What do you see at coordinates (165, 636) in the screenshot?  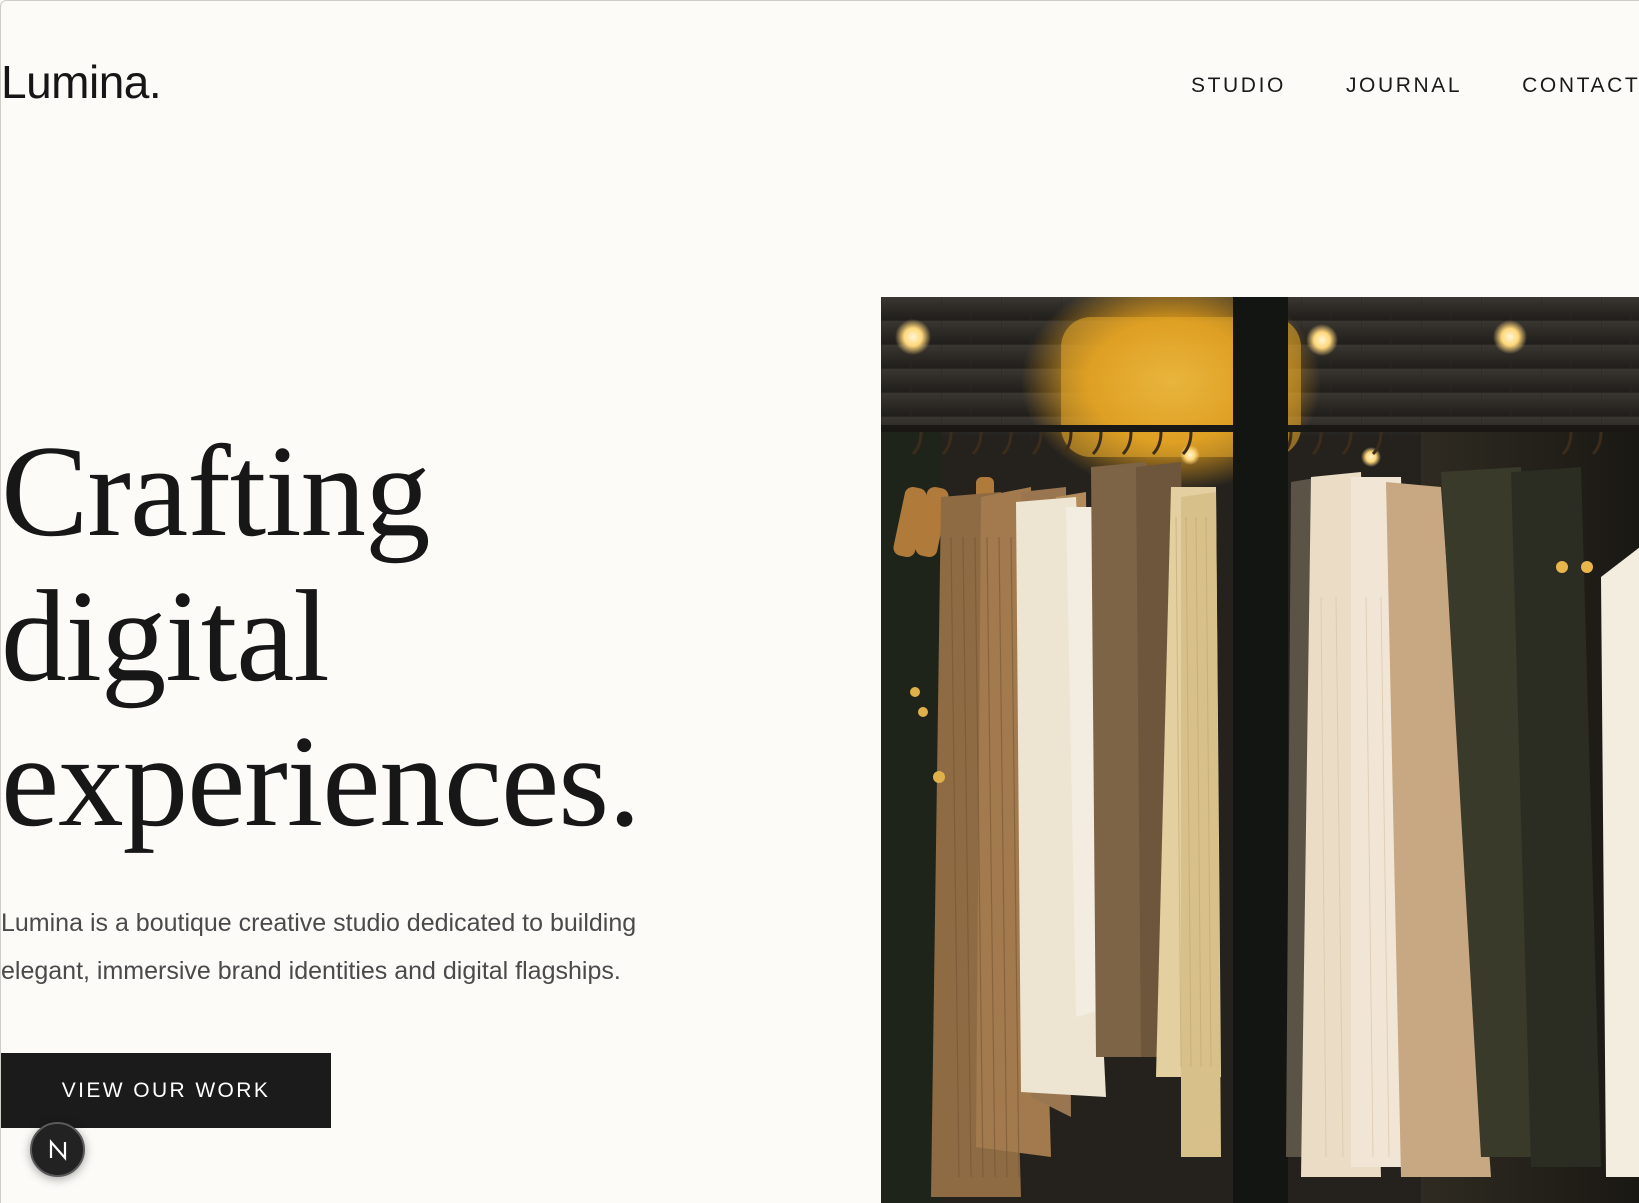 I see `hero-headline-line-2: digital` at bounding box center [165, 636].